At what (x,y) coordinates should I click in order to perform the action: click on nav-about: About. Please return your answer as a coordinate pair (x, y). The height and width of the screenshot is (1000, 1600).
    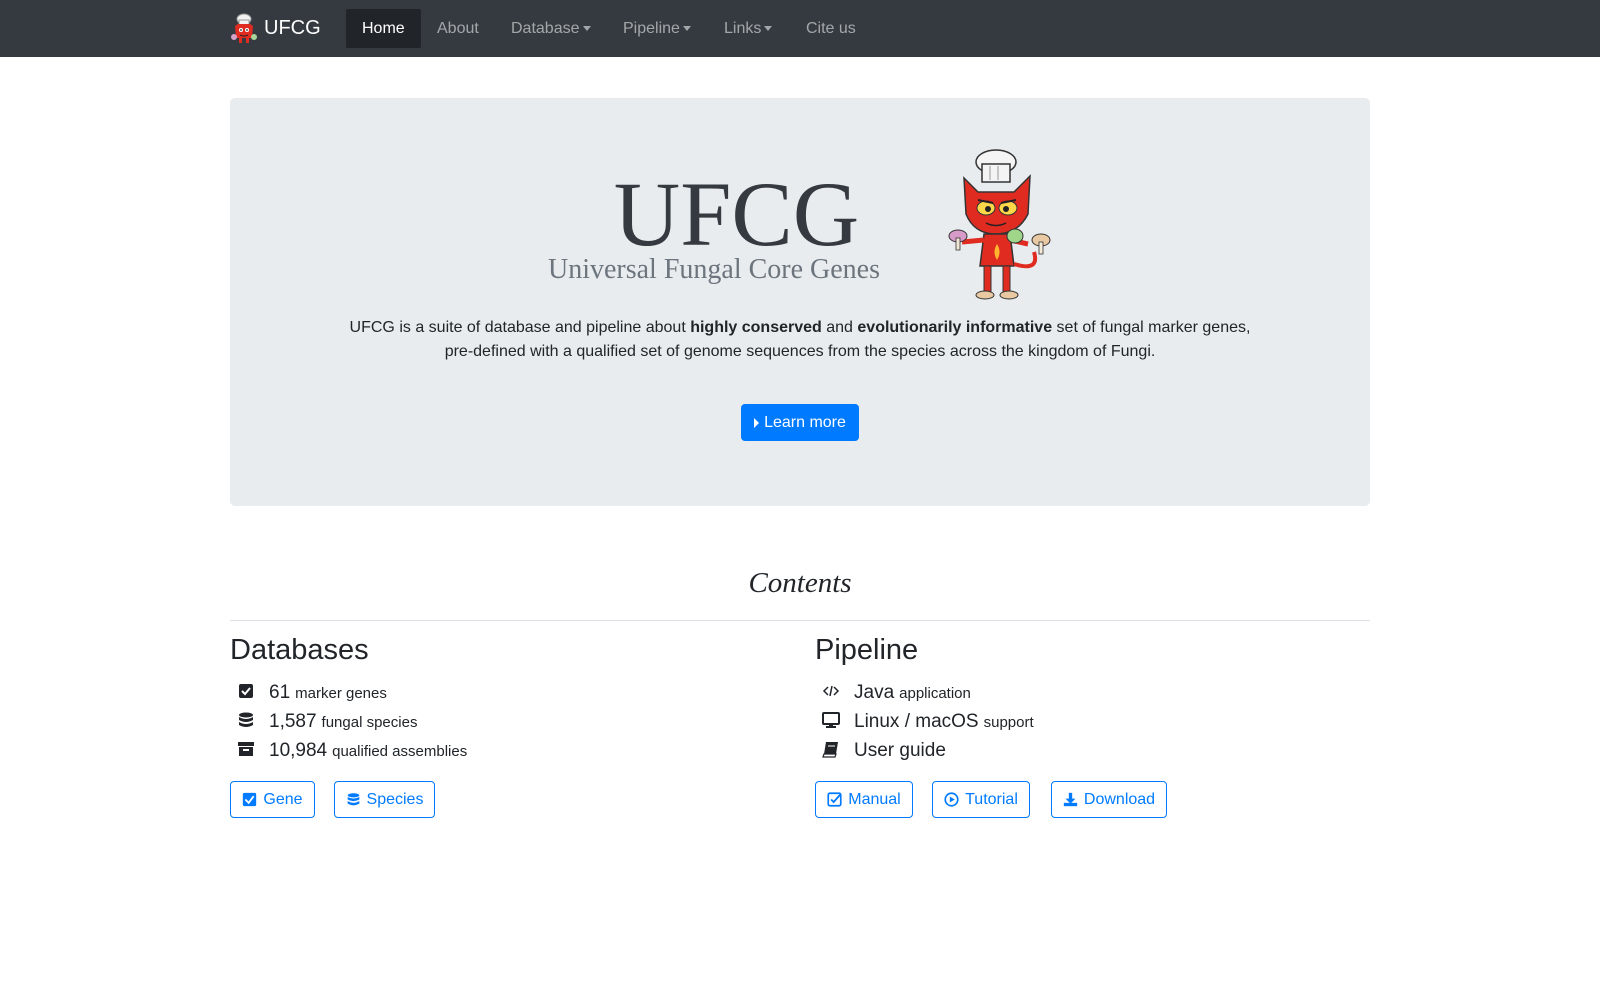
    Looking at the image, I should click on (458, 28).